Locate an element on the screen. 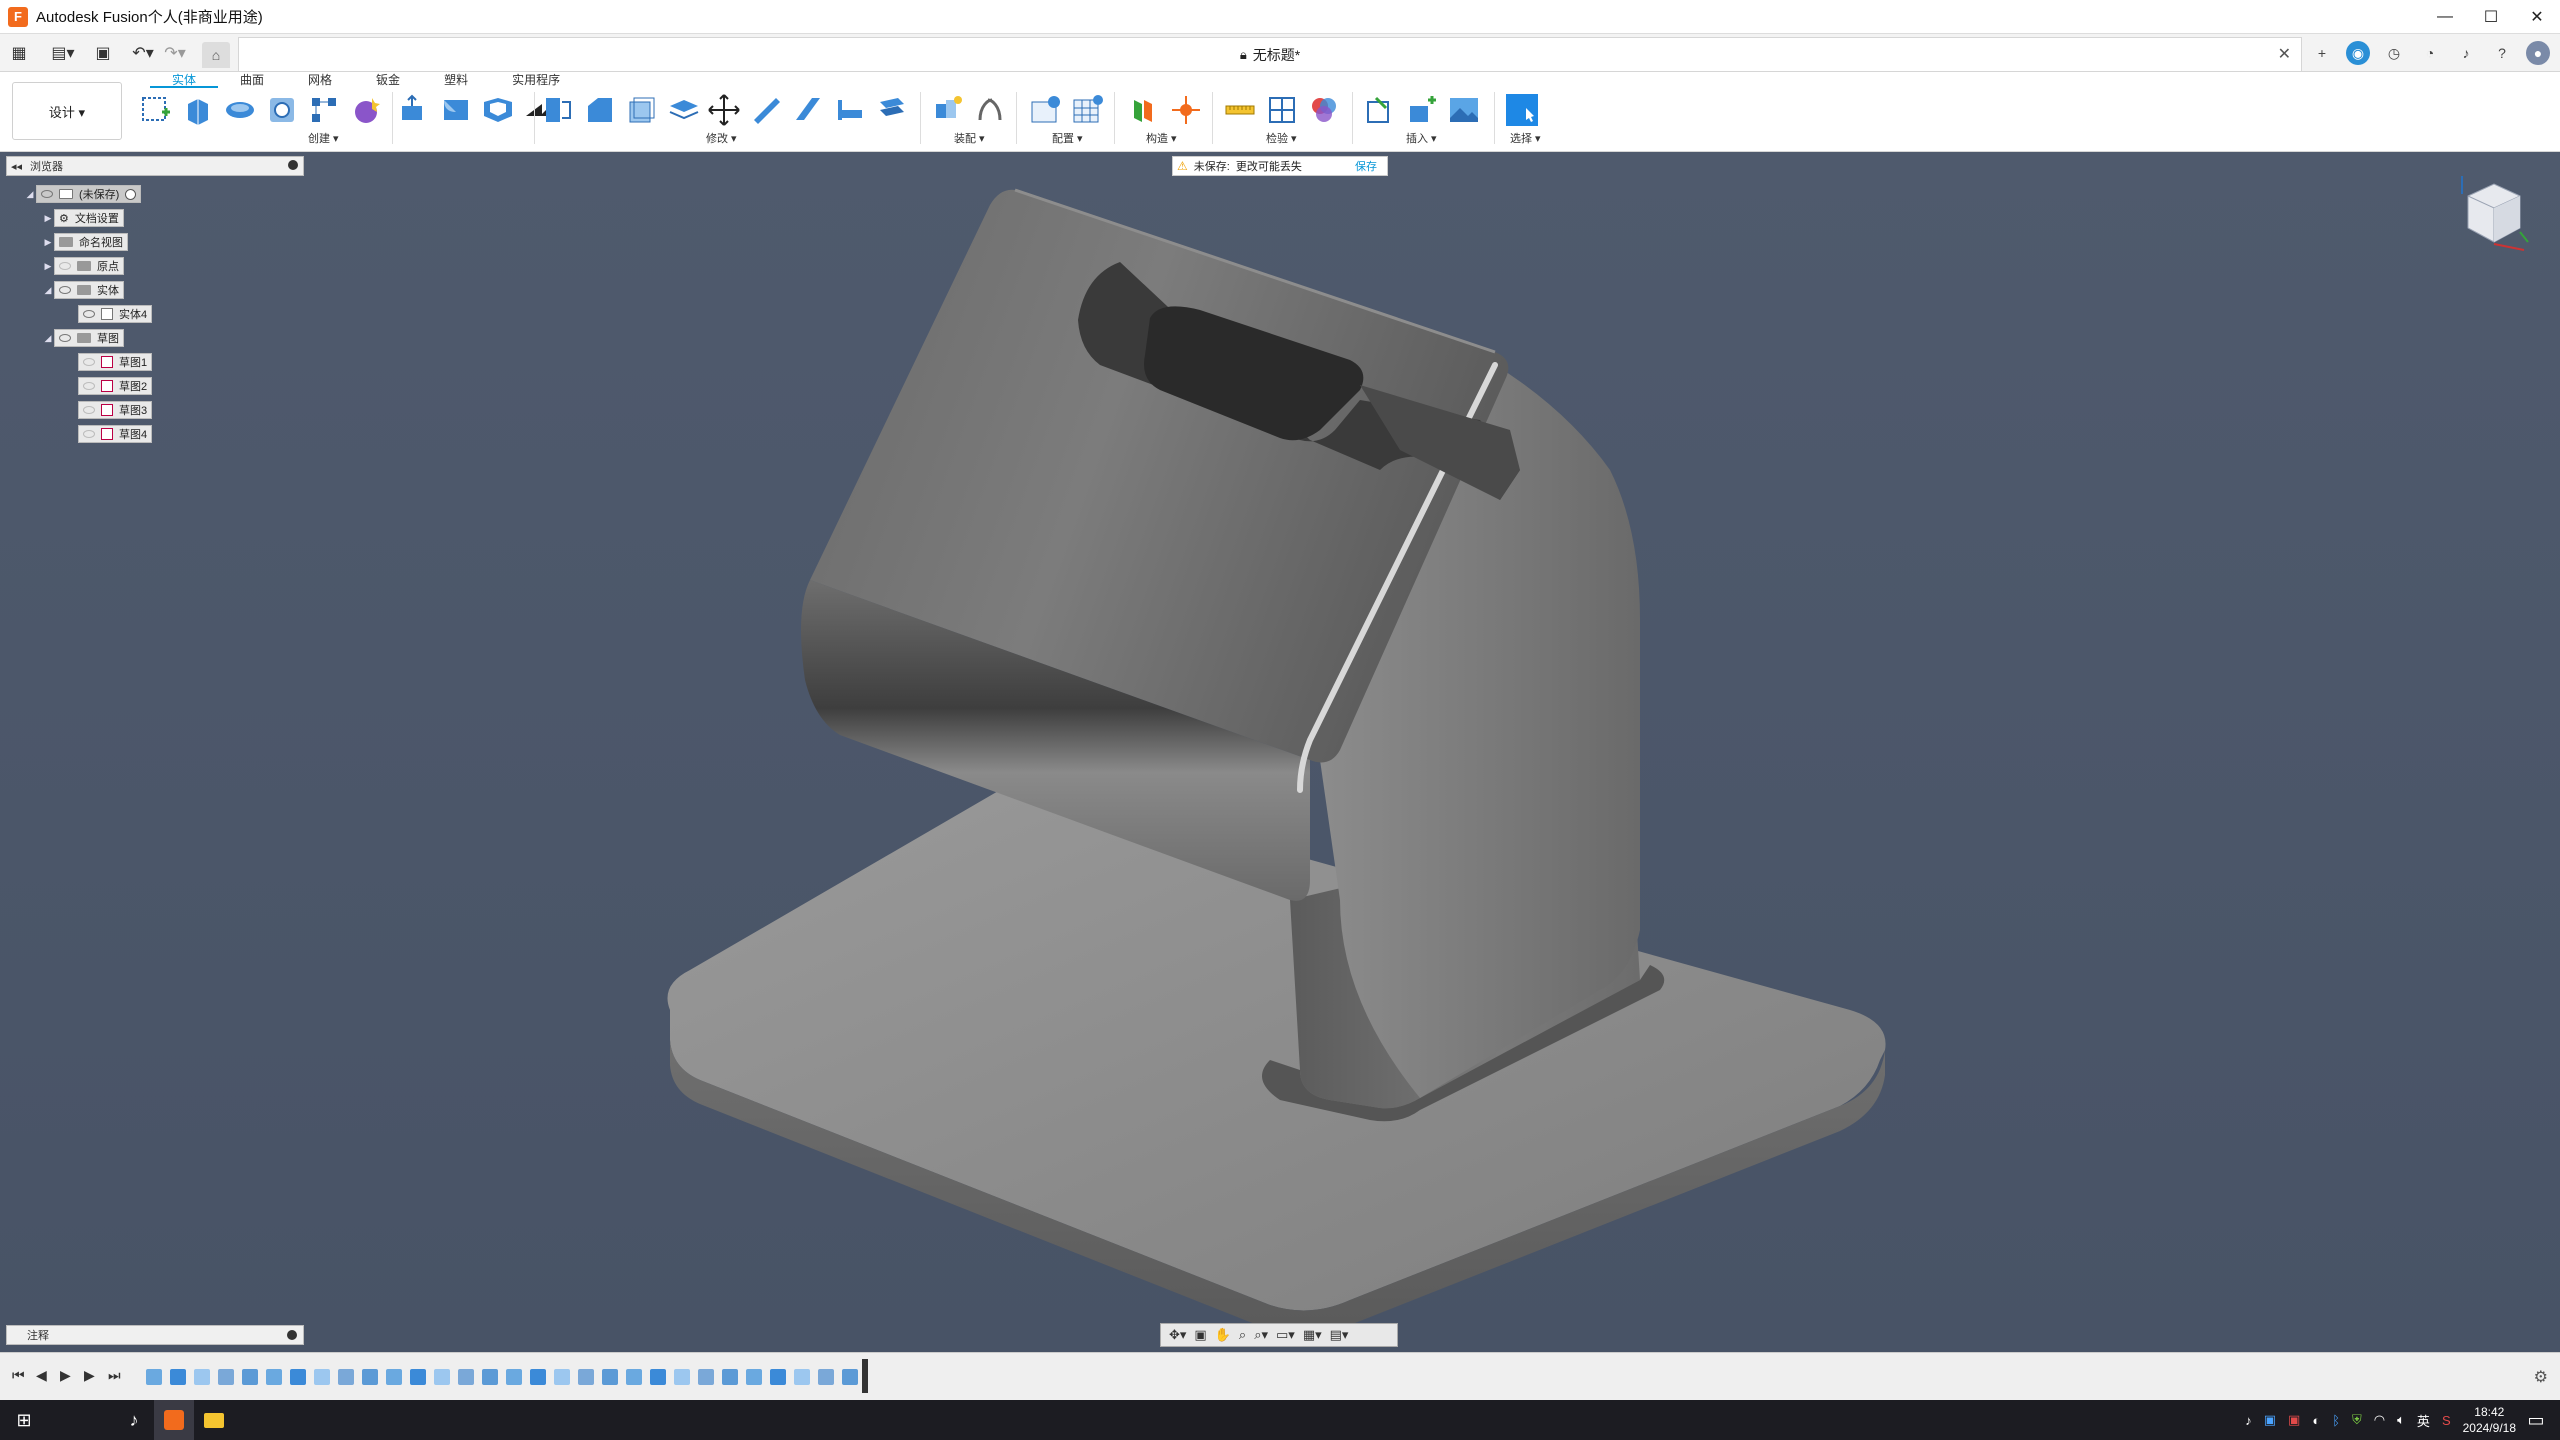 The height and width of the screenshot is (1440, 2560). sketch2-node: 草图2 is located at coordinates (115, 386).